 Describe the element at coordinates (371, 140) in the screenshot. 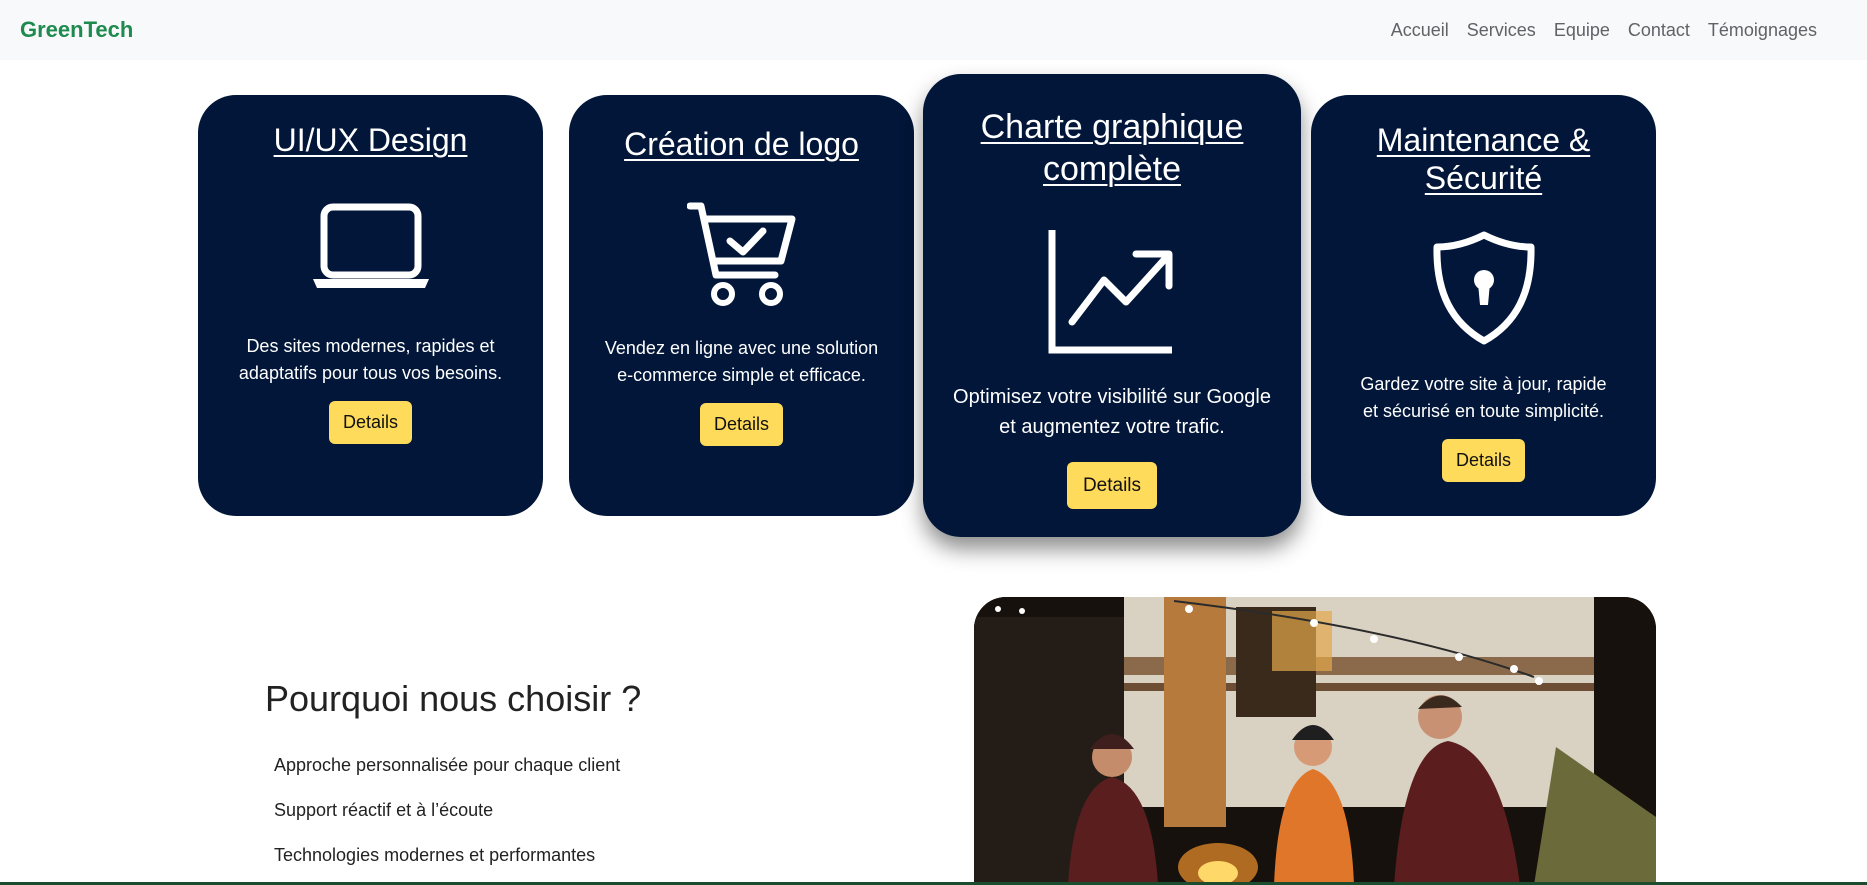

I see `card-title: UI/UX Design` at that location.